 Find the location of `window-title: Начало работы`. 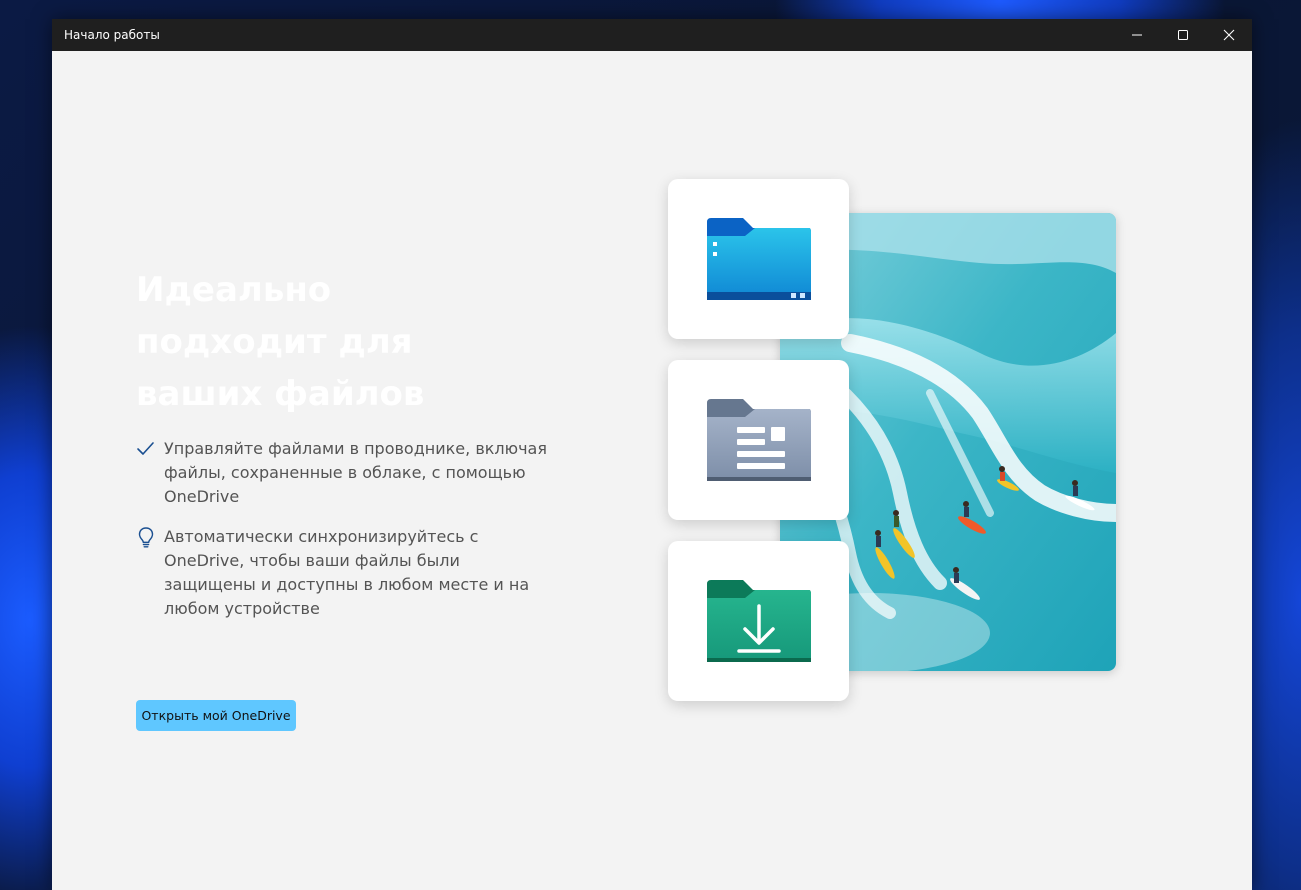

window-title: Начало работы is located at coordinates (112, 35).